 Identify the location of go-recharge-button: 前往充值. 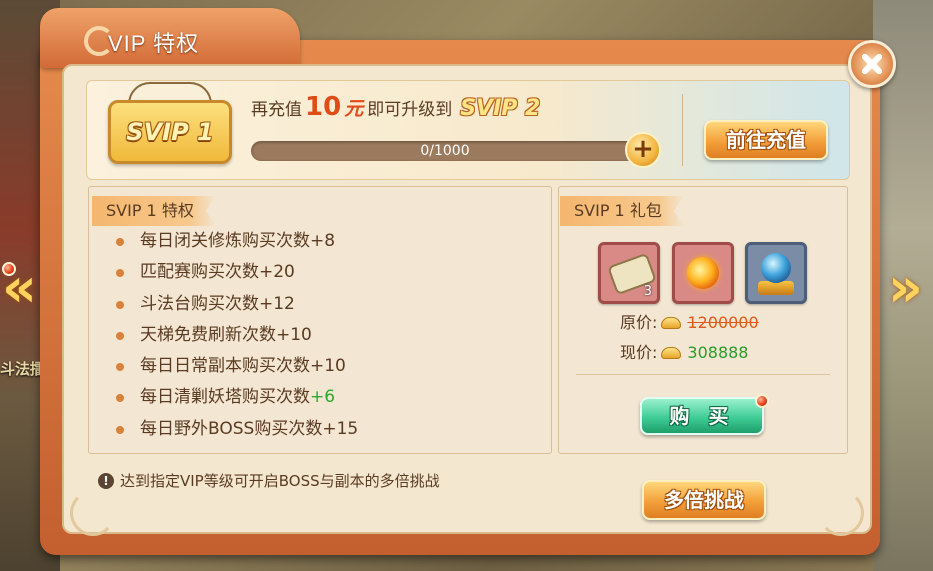
(766, 140).